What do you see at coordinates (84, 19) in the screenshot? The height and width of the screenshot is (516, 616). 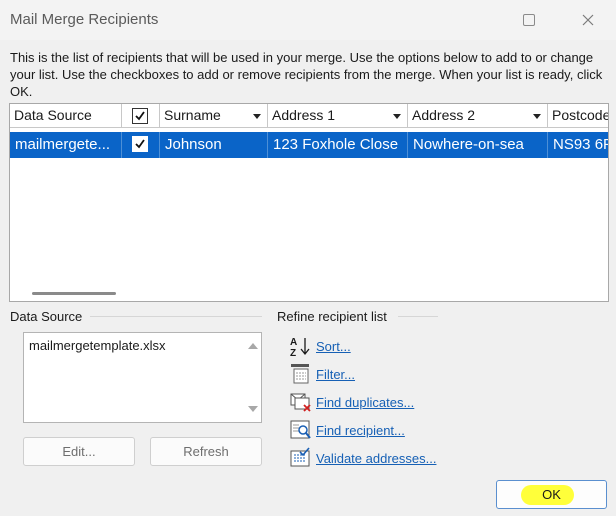 I see `window-title: Mail Merge Recipients` at bounding box center [84, 19].